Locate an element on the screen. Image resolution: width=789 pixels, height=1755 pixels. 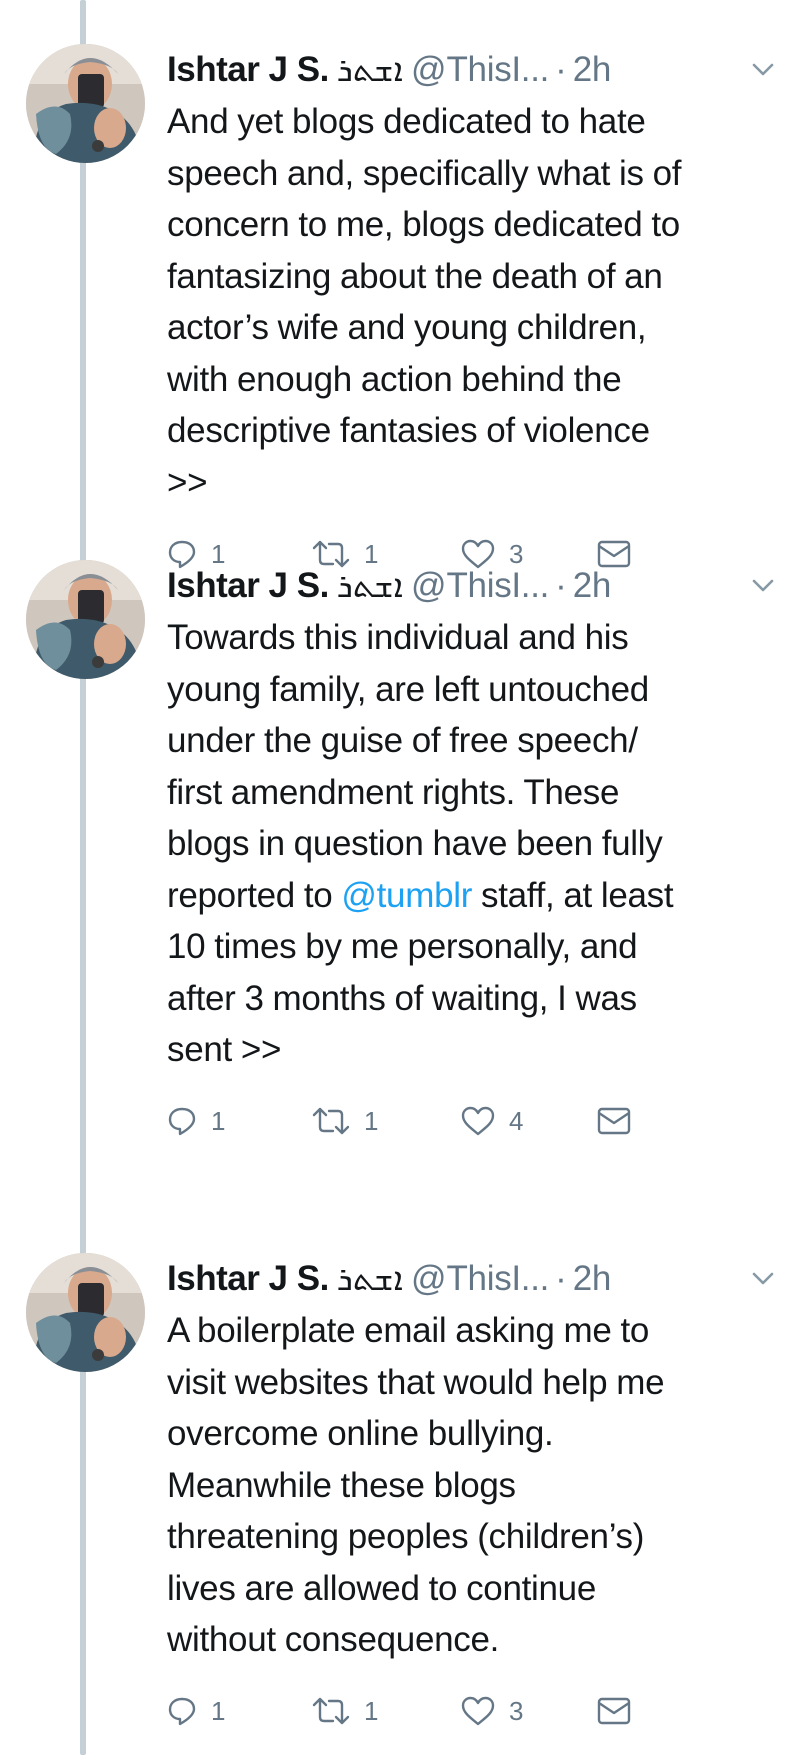
tweet-text-line: first amendment rights. These is located at coordinates (393, 792).